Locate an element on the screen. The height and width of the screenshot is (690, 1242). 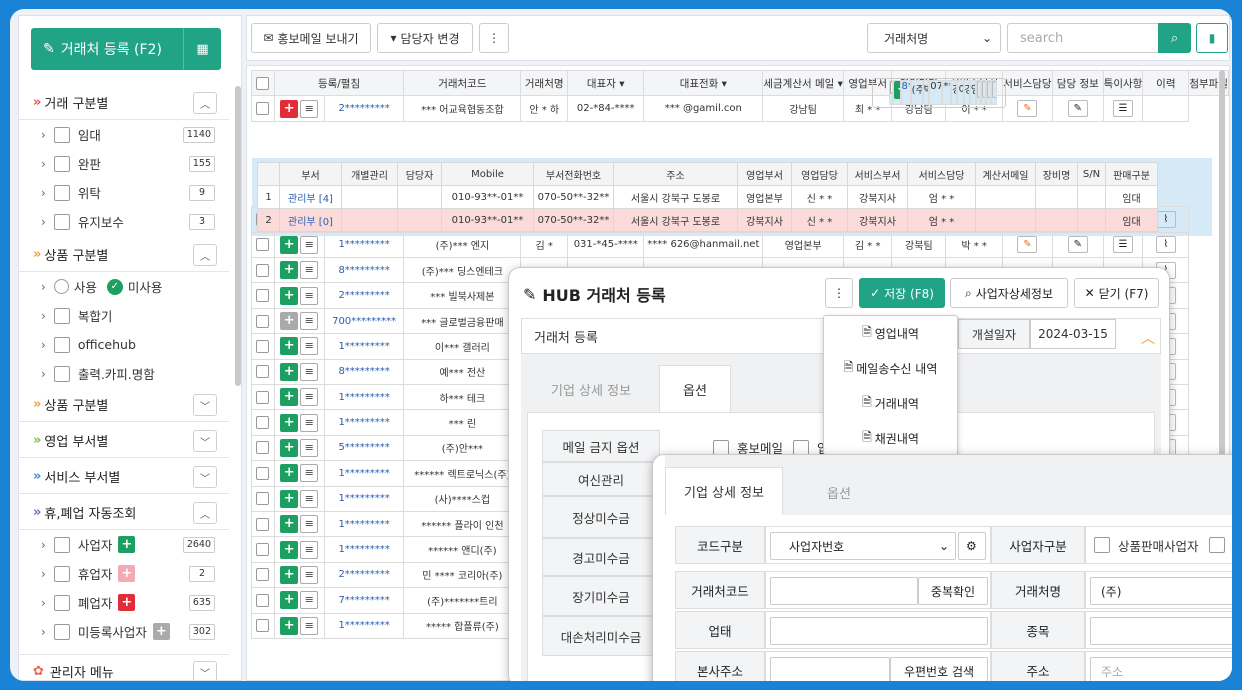
client-code-cell: 5********* is located at coordinates (364, 448).